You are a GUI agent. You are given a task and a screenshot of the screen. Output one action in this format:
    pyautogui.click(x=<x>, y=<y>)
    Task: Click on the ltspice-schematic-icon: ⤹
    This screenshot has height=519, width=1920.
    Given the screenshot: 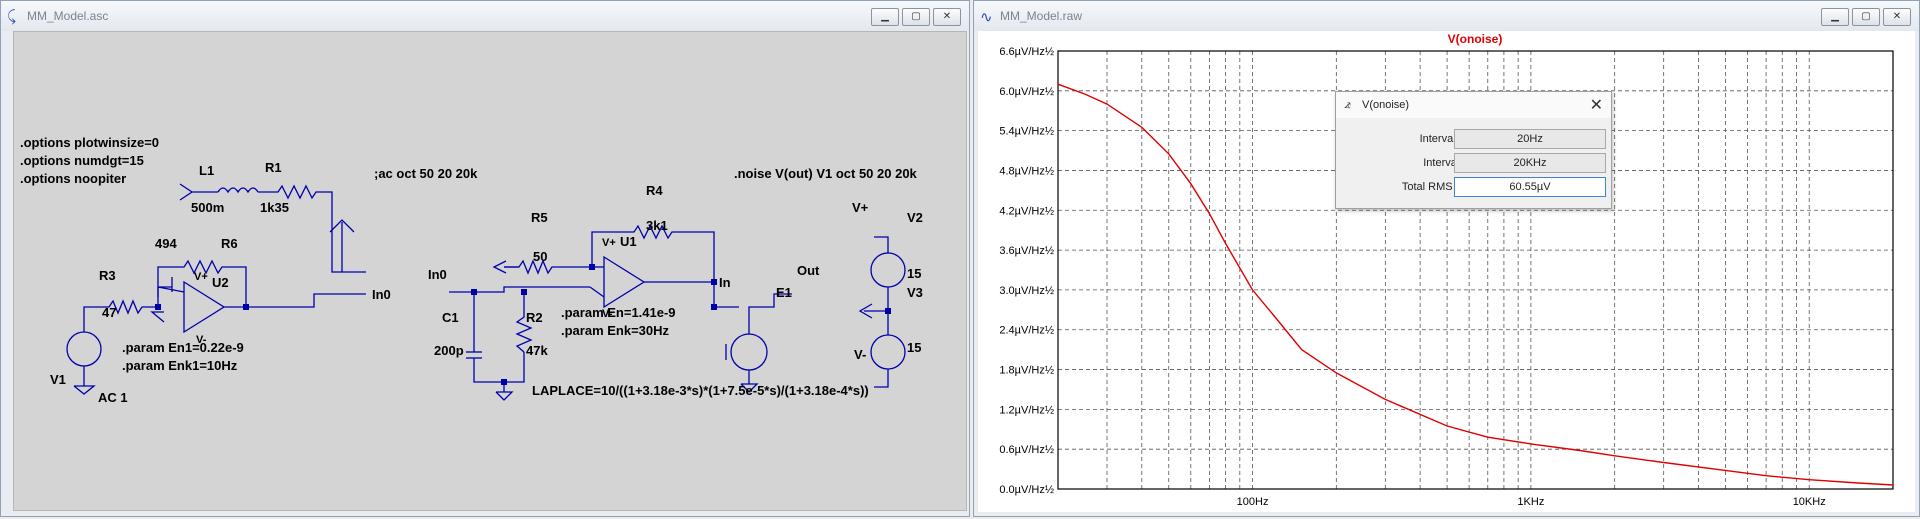 What is the action you would take?
    pyautogui.click(x=12, y=16)
    